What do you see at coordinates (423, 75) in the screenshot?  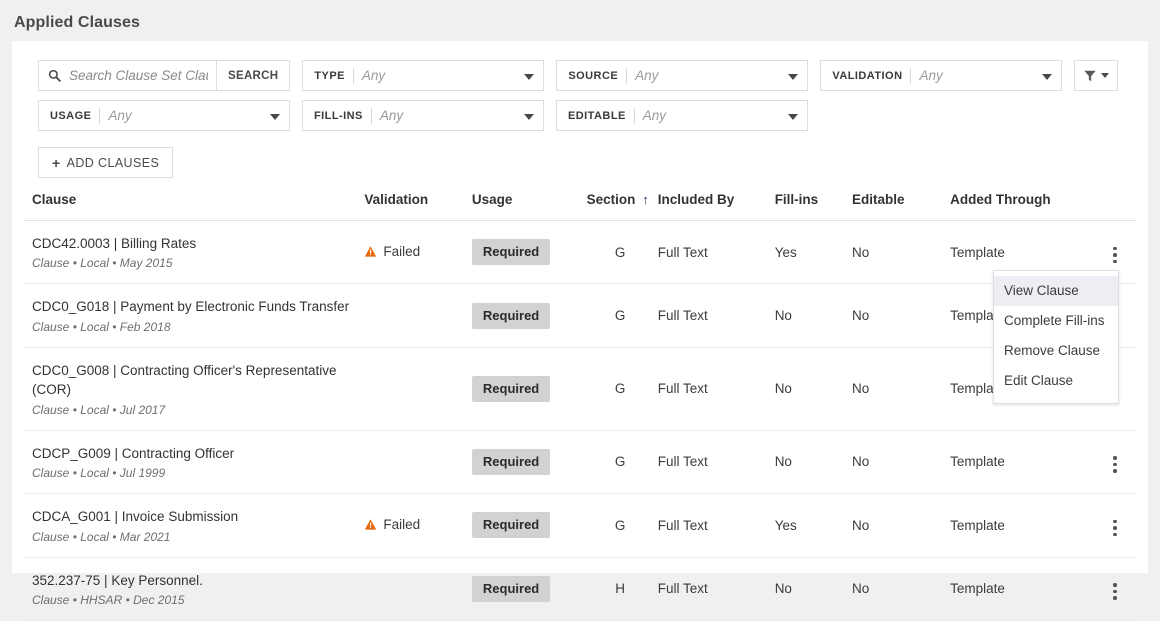 I see `filter-type: TYPE Any` at bounding box center [423, 75].